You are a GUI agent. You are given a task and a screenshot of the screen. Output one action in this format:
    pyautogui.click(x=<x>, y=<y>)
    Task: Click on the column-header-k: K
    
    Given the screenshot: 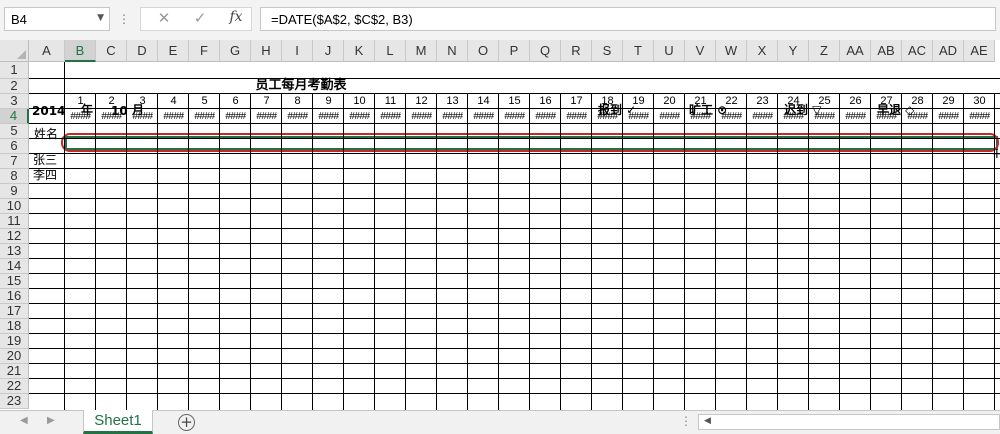 What is the action you would take?
    pyautogui.click(x=359, y=51)
    